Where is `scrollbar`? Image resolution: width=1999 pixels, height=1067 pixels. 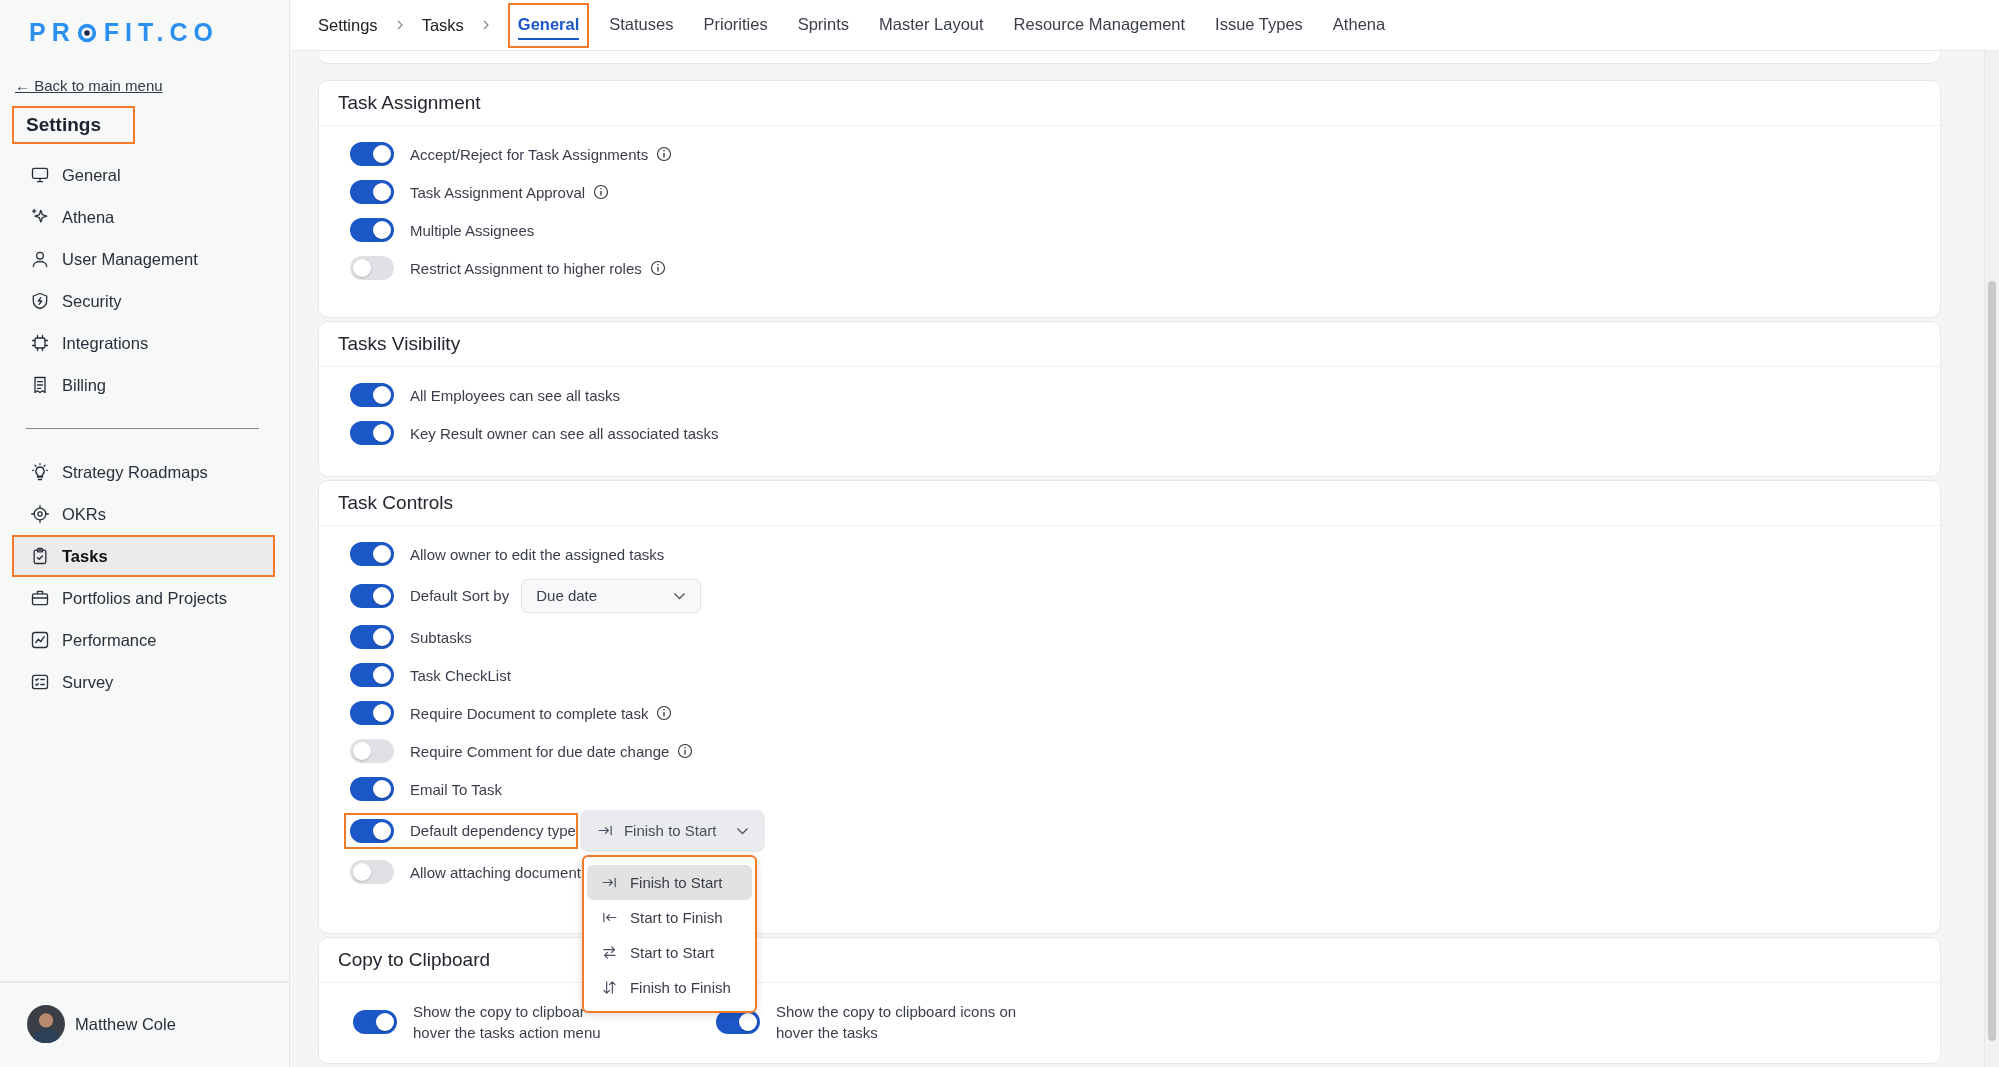
scrollbar is located at coordinates (1991, 559).